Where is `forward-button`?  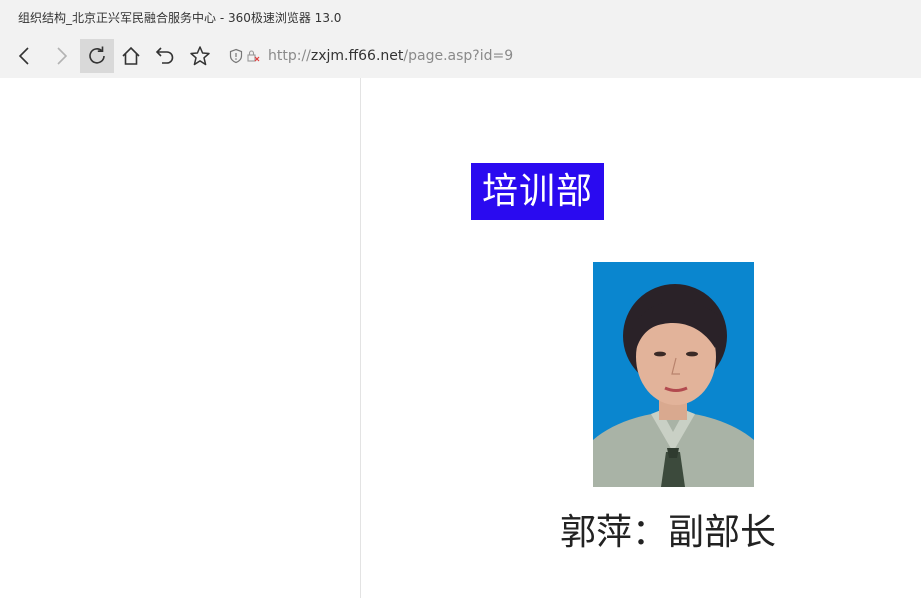 forward-button is located at coordinates (61, 56).